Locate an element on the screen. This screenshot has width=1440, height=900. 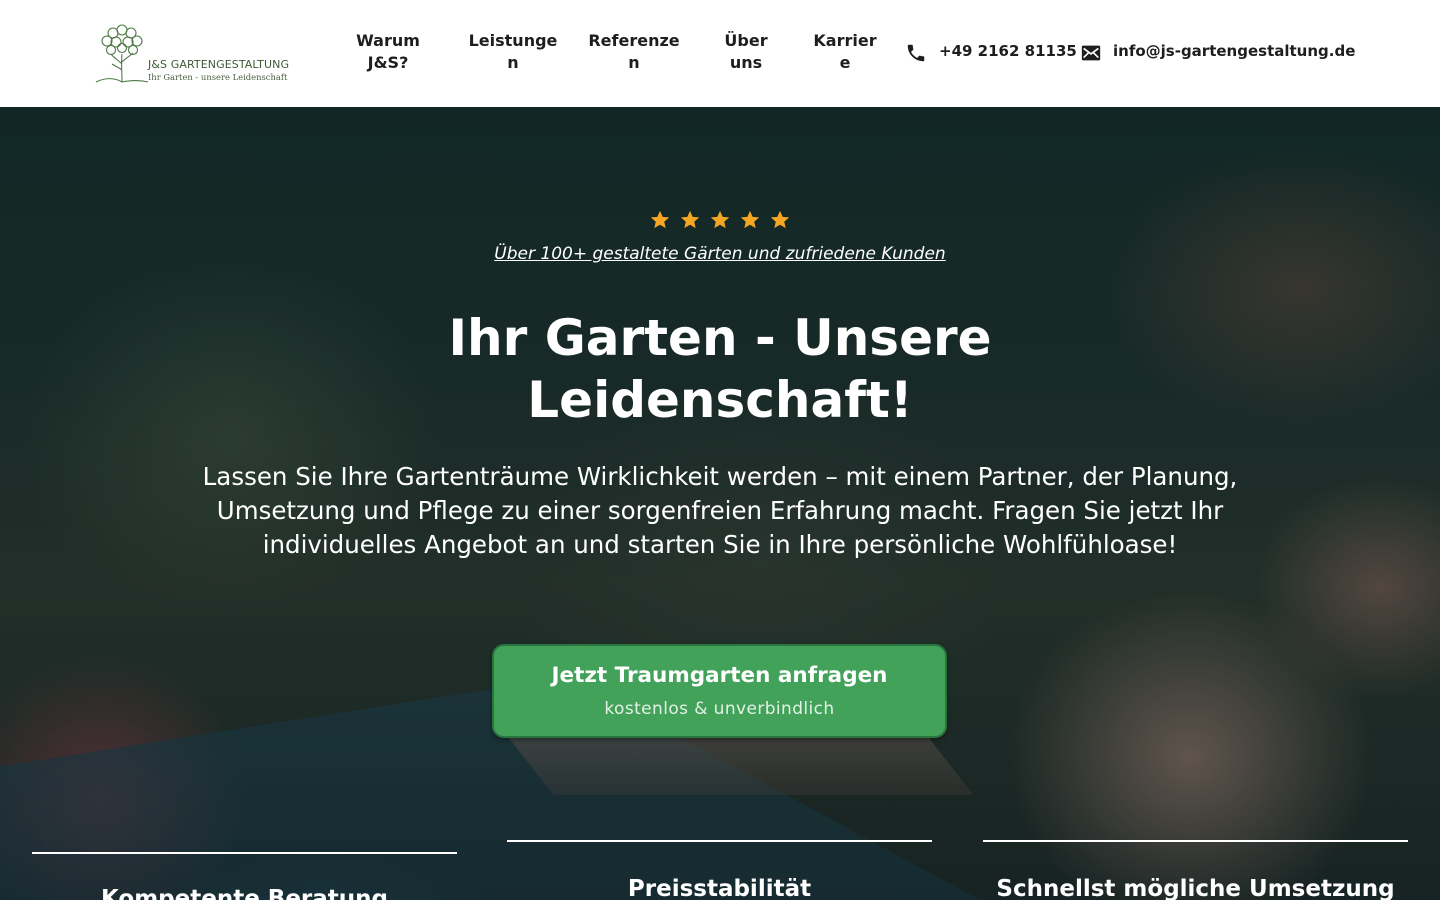
phone-link: +49 2162 81135 is located at coordinates (1008, 51).